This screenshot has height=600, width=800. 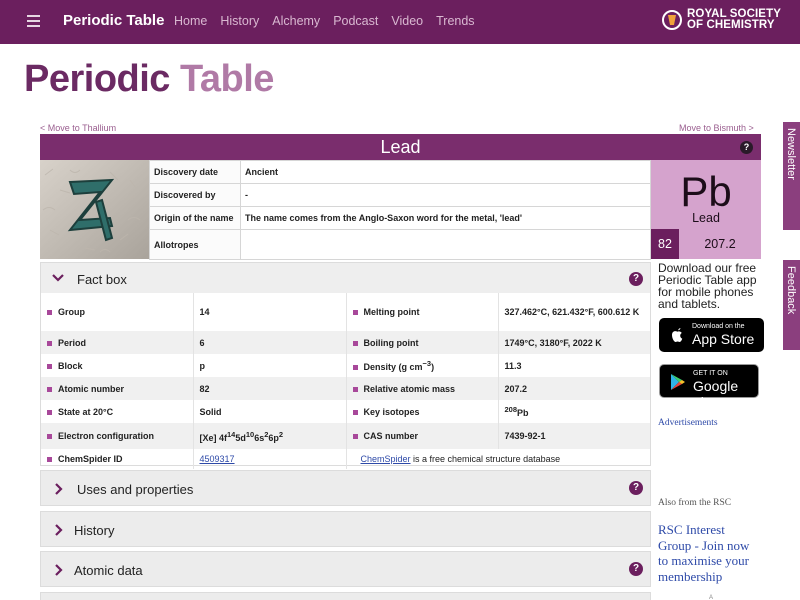 I want to click on page-title: Periodic Table, so click(x=149, y=79).